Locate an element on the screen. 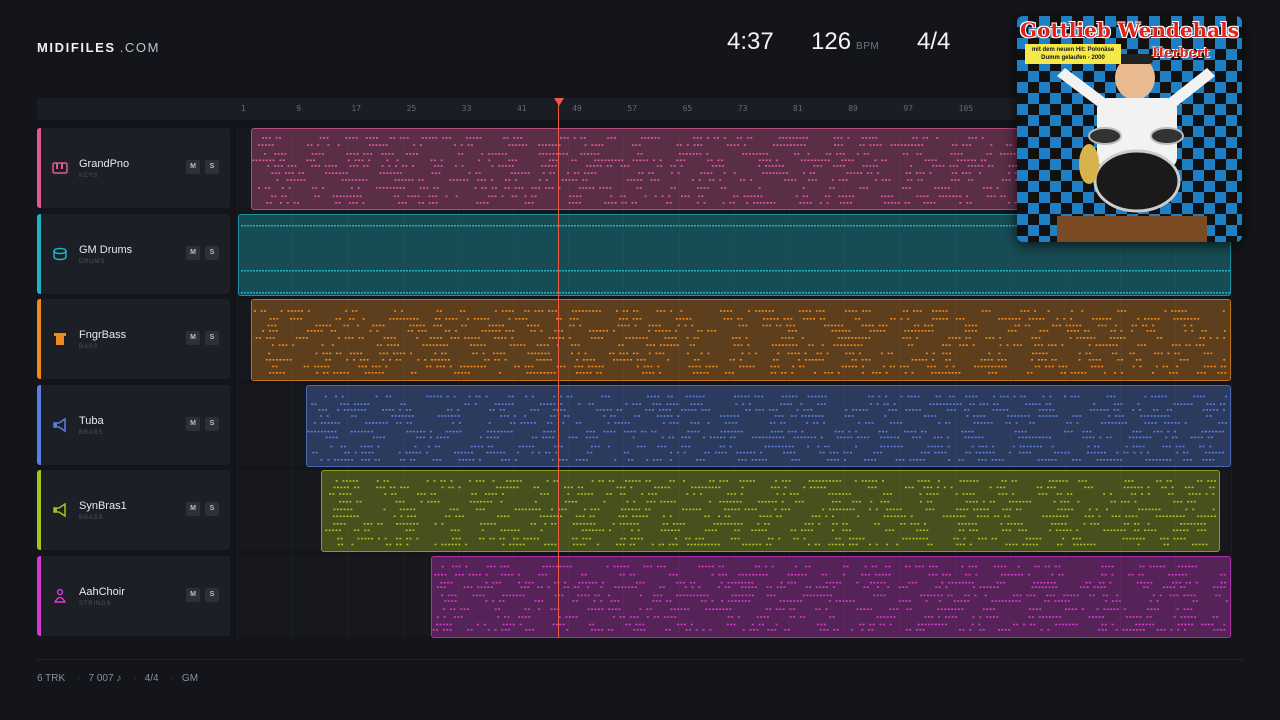 The height and width of the screenshot is (720, 1280). track-name: GrandPno is located at coordinates (104, 164).